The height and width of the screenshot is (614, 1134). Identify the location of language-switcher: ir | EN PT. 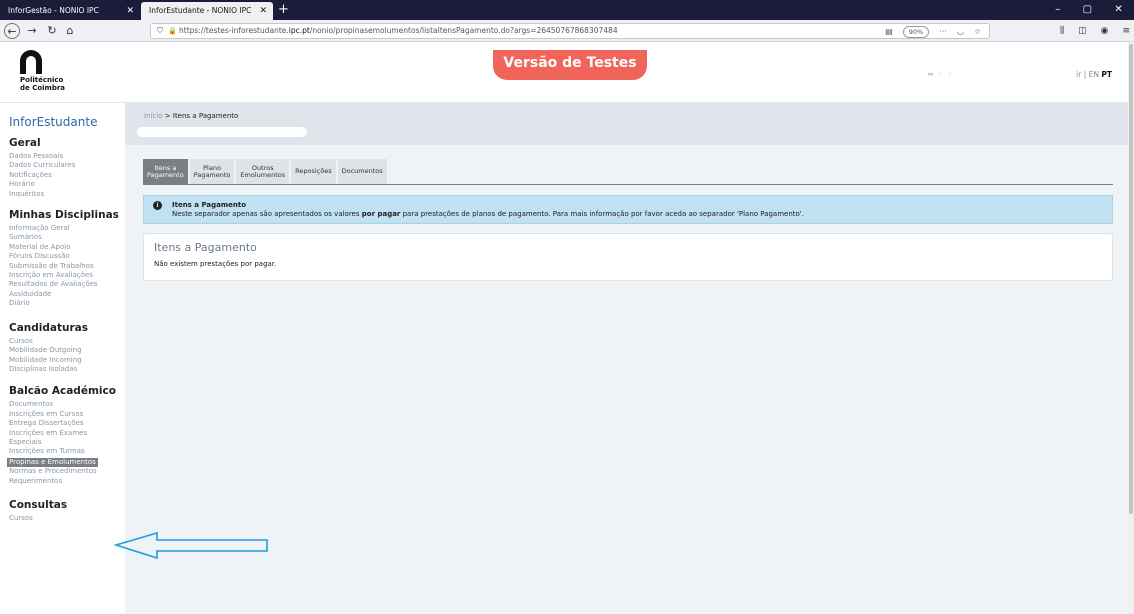
(1094, 74).